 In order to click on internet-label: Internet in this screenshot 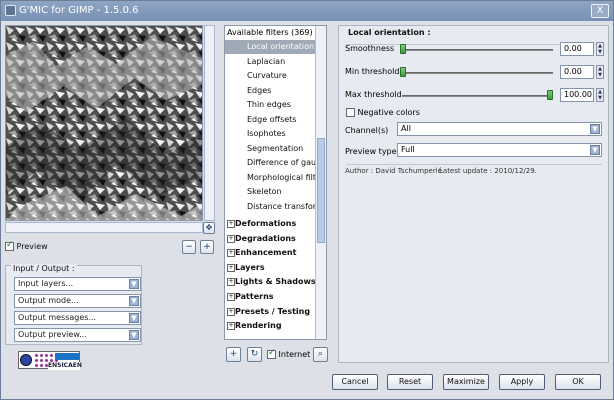, I will do `click(294, 354)`.